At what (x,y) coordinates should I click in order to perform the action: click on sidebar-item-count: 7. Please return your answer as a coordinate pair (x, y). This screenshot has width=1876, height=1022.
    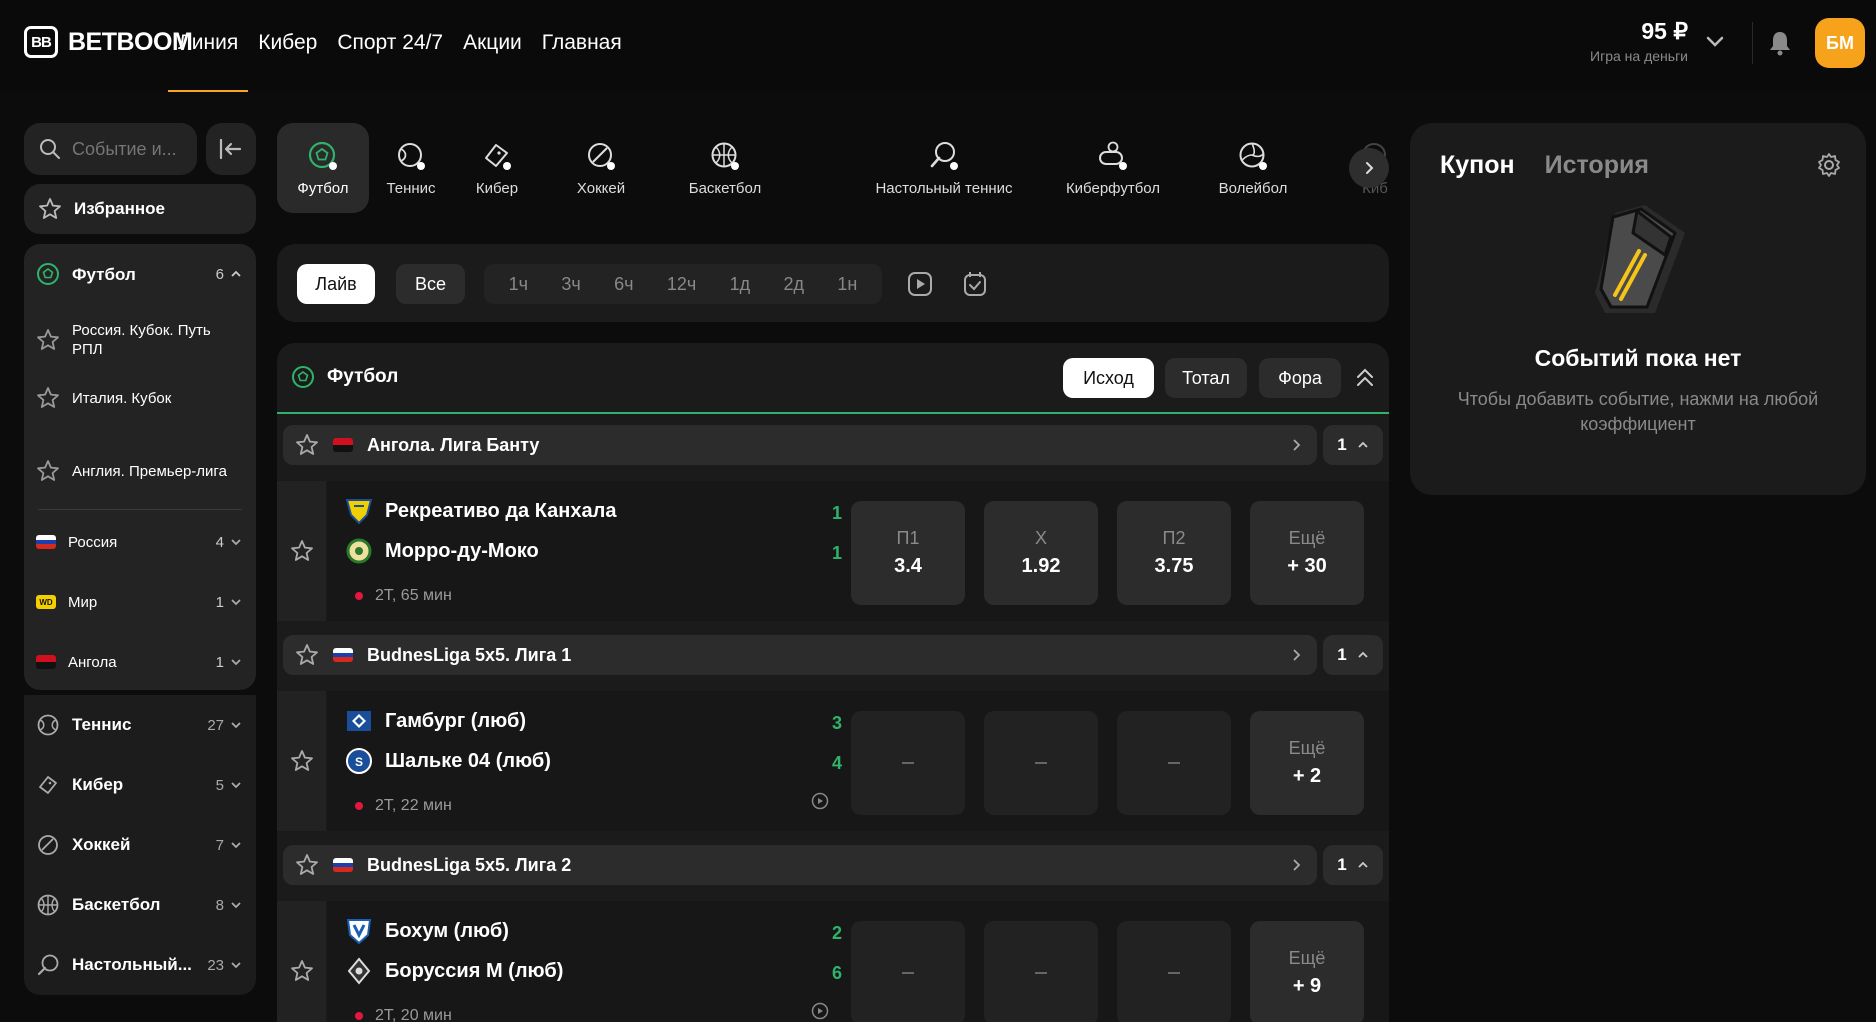
    Looking at the image, I should click on (219, 845).